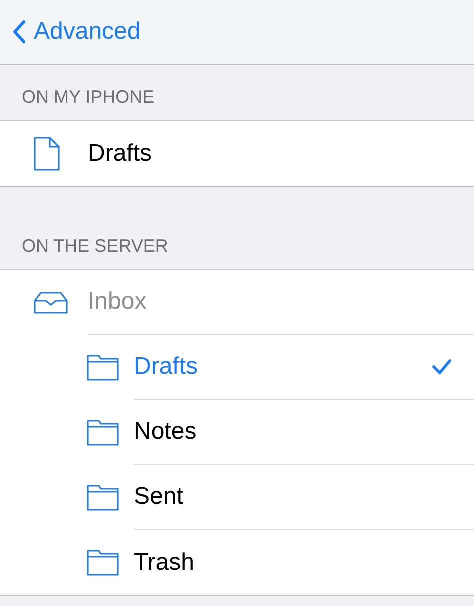 This screenshot has width=474, height=606. Describe the element at coordinates (88, 97) in the screenshot. I see `section-header: ON MY IPHONE` at that location.